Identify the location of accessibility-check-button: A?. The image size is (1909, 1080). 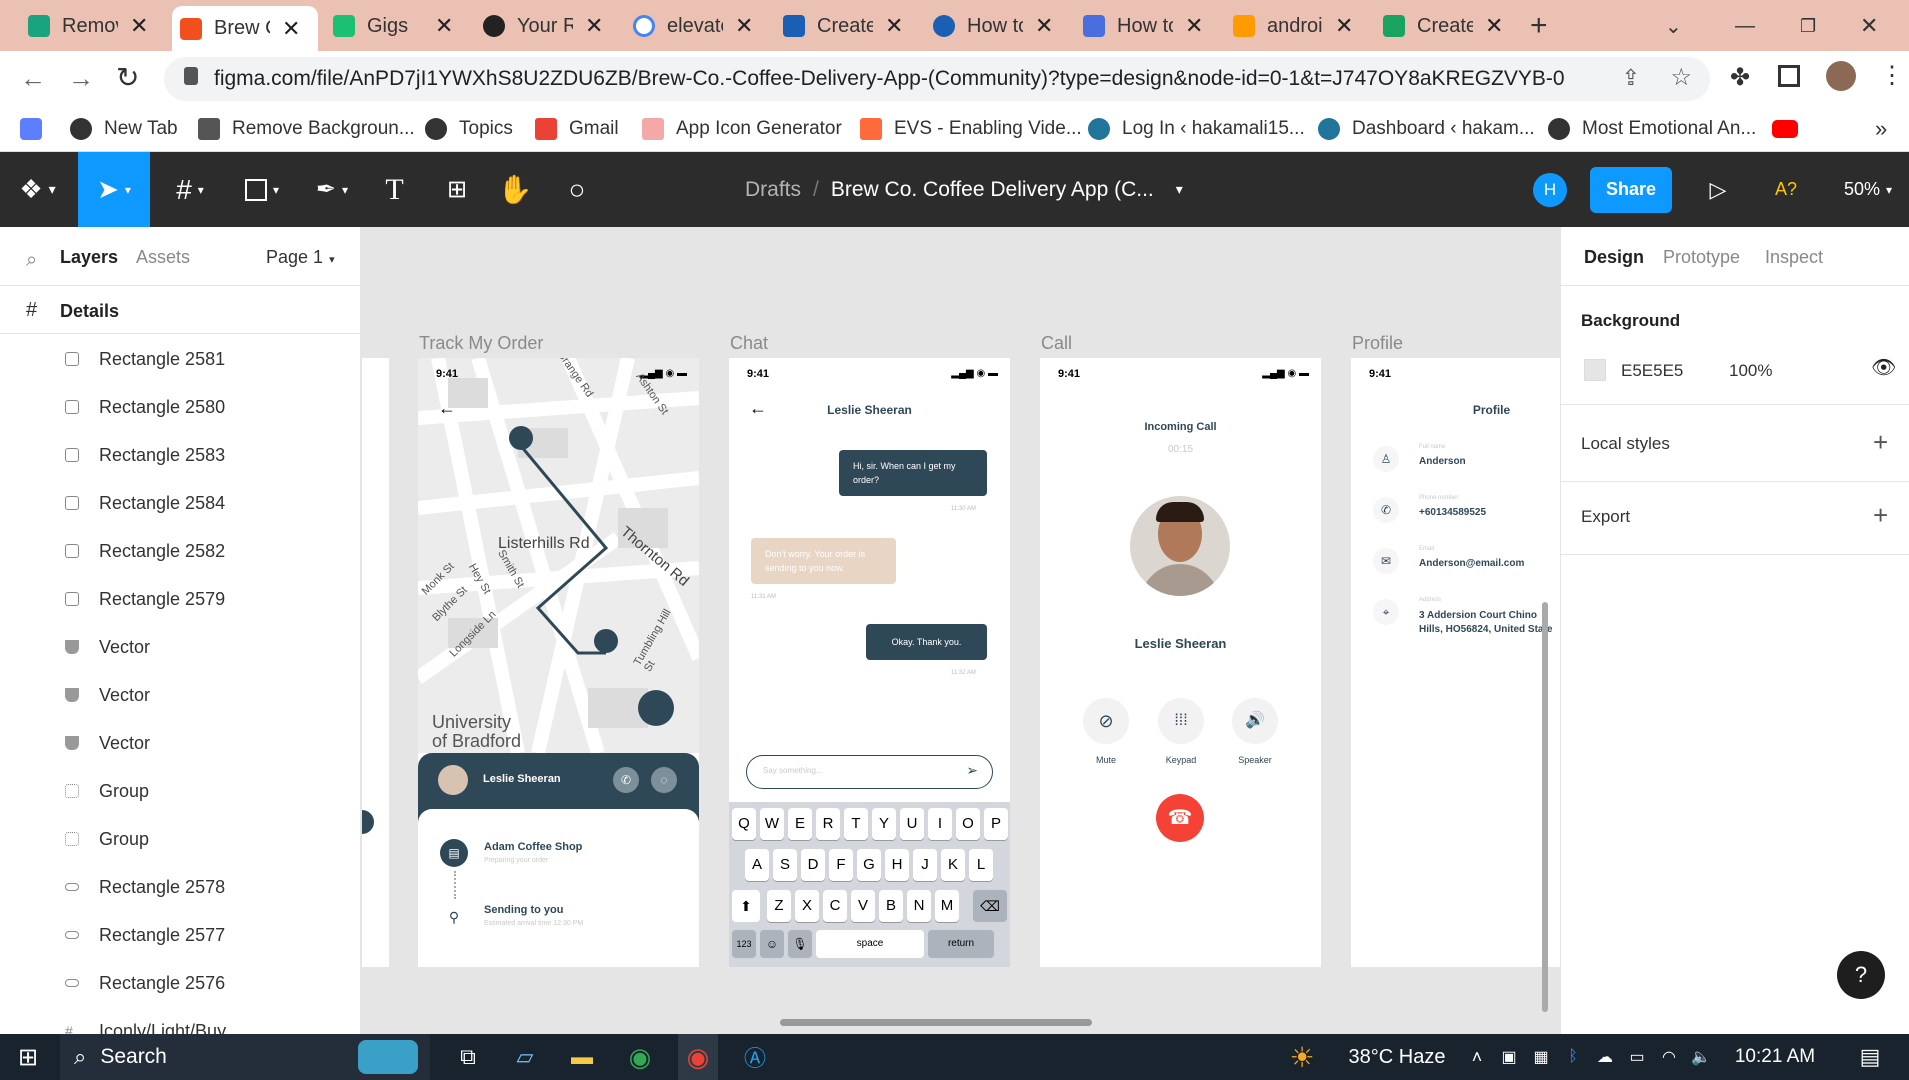
(1786, 189).